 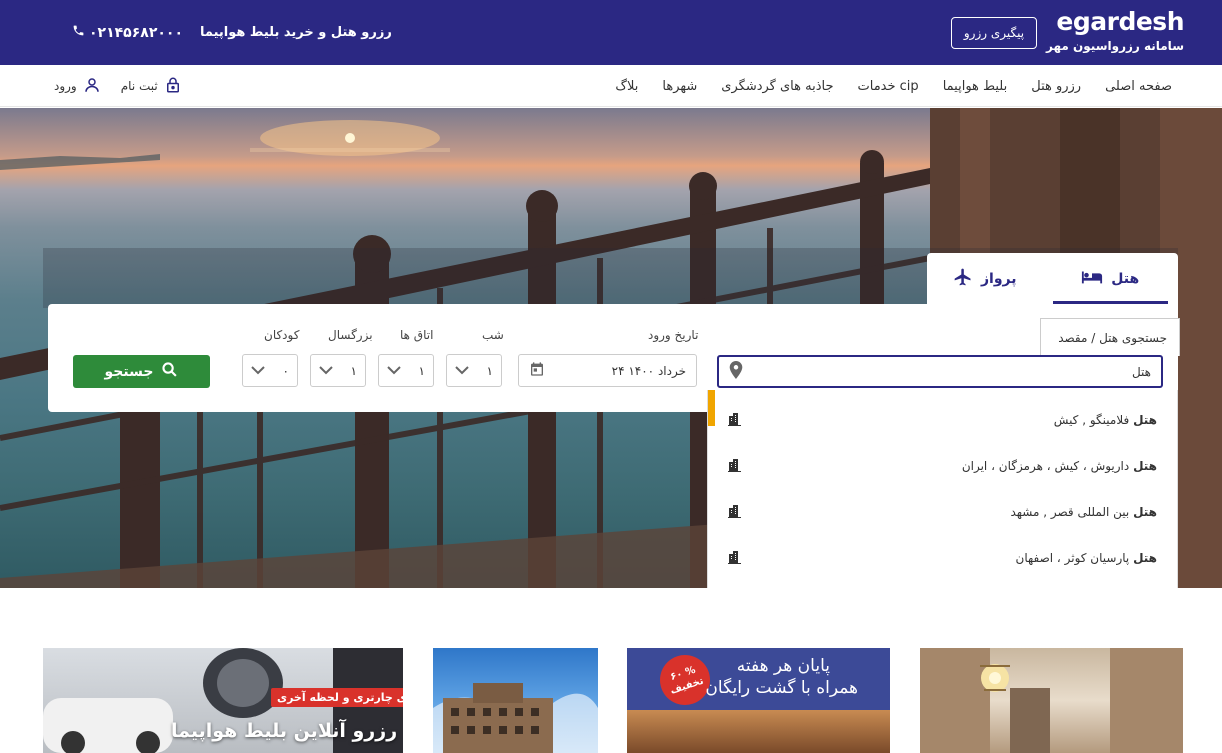 I want to click on checkin-label: تاریخ ورود, so click(x=673, y=335).